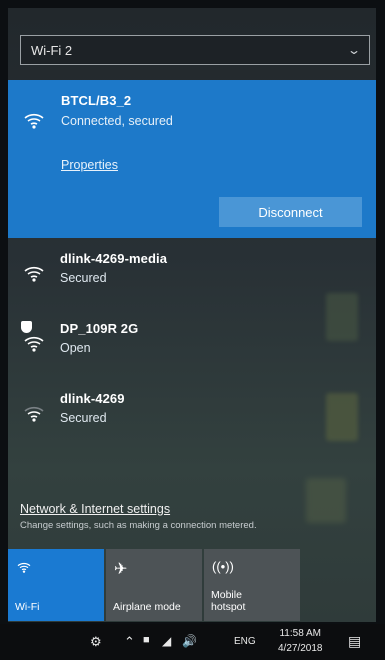  What do you see at coordinates (89, 165) in the screenshot?
I see `properties-link: Properties` at bounding box center [89, 165].